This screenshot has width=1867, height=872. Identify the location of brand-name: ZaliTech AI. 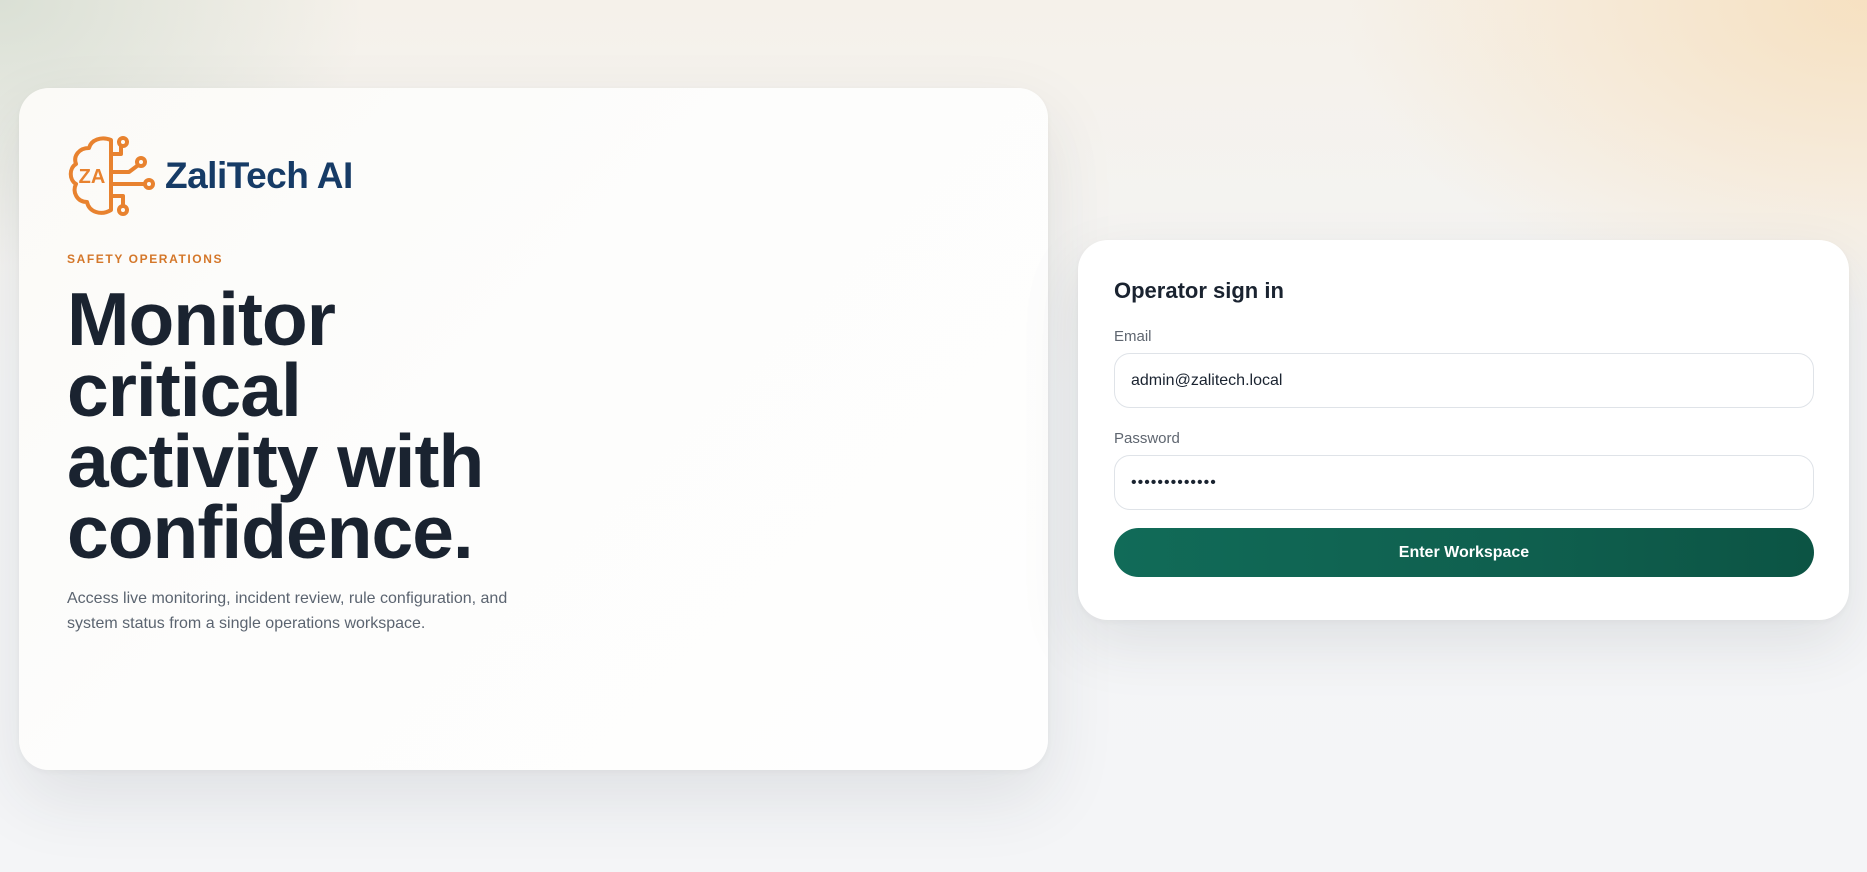
(259, 175).